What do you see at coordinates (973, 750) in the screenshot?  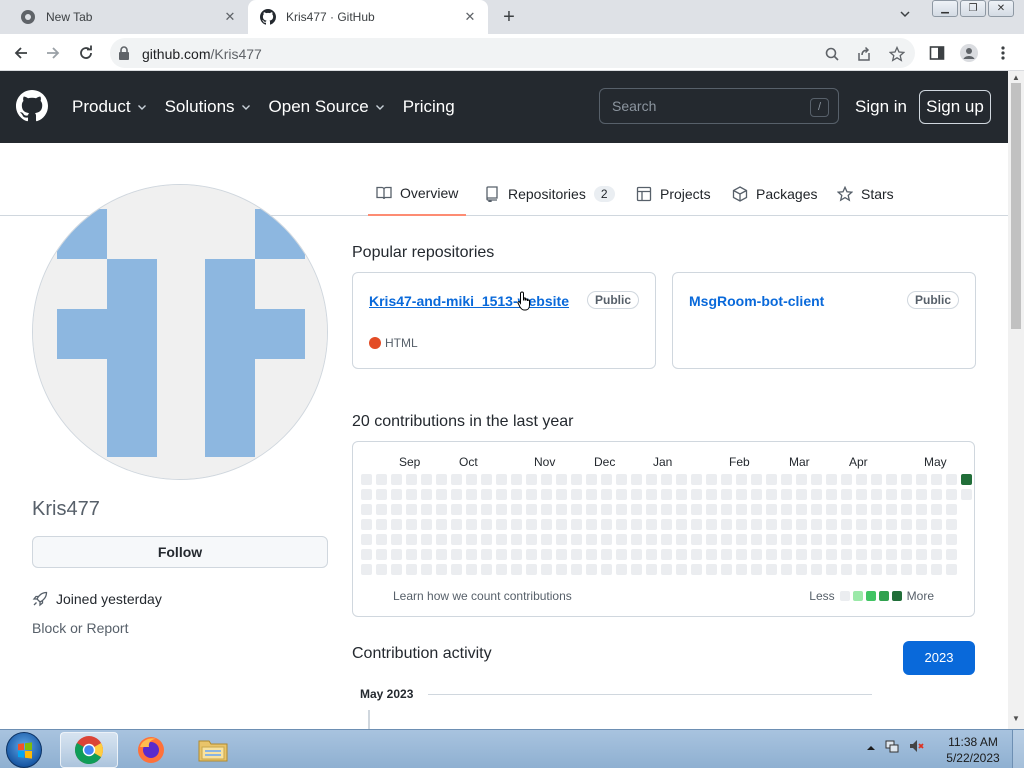 I see `taskbar-clock: 11:38 AM 5/22/2023` at bounding box center [973, 750].